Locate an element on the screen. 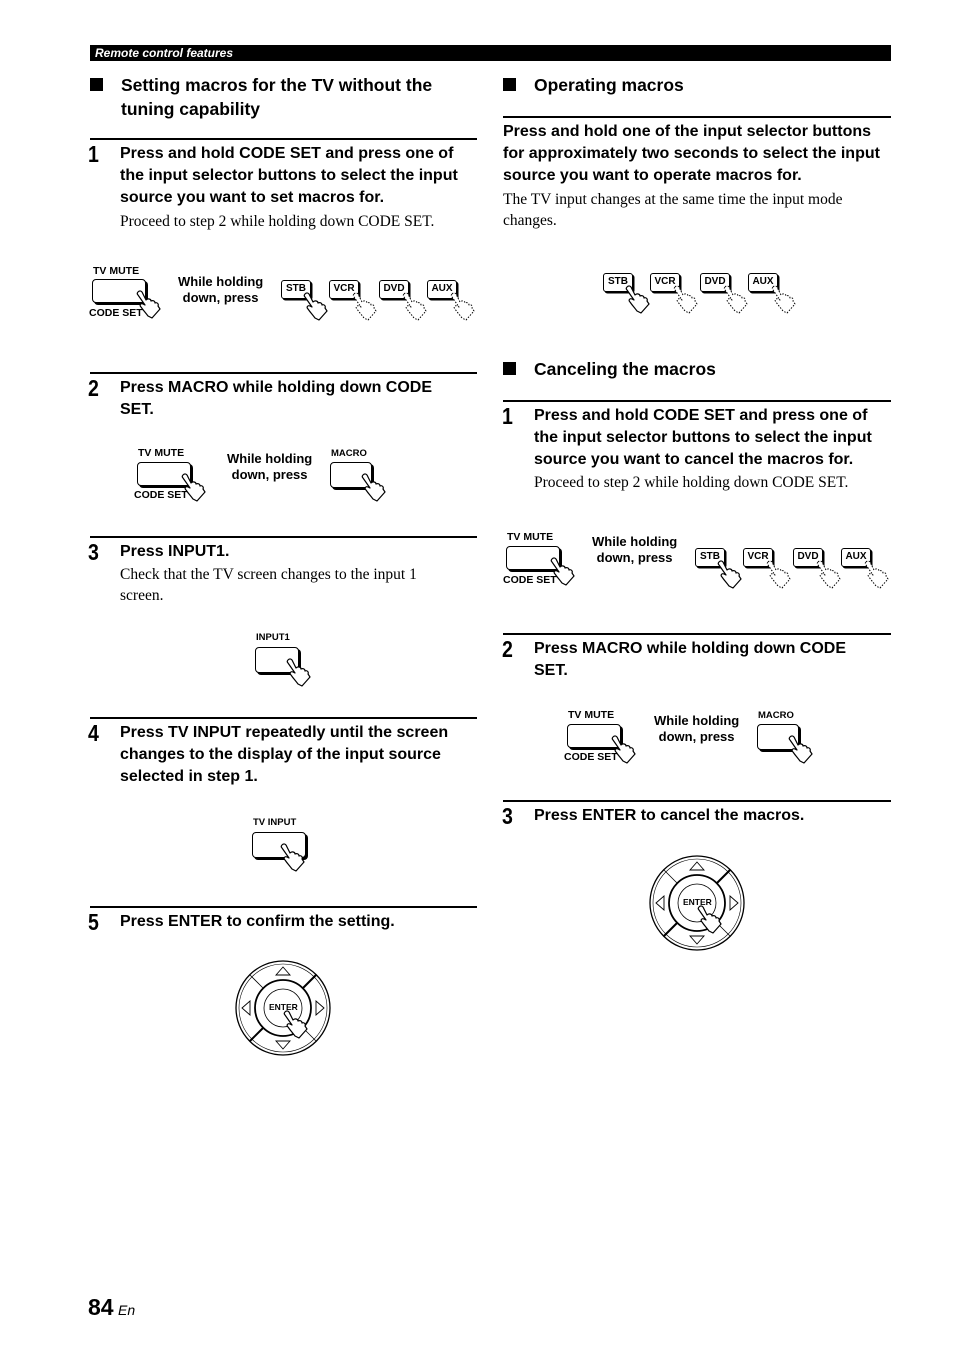 Image resolution: width=954 pixels, height=1348 pixels. illustration-input1: INPUT1 is located at coordinates (293, 662).